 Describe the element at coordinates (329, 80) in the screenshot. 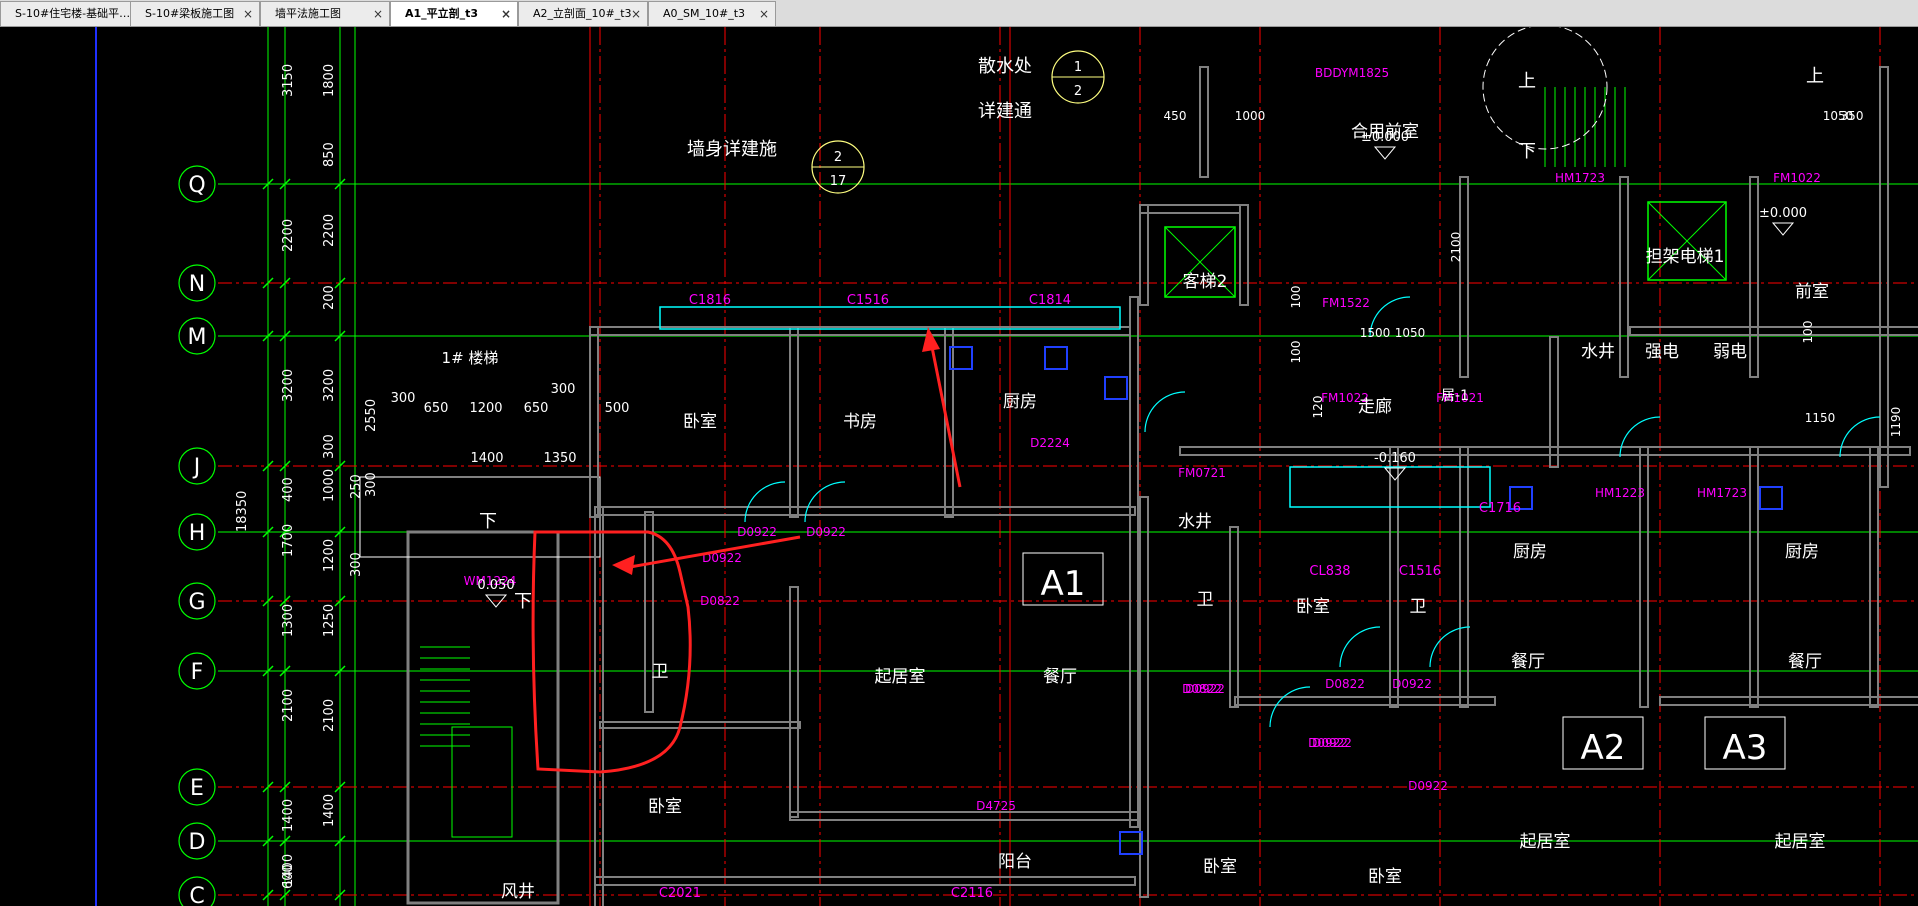

I see `dimension-text: 1800` at that location.